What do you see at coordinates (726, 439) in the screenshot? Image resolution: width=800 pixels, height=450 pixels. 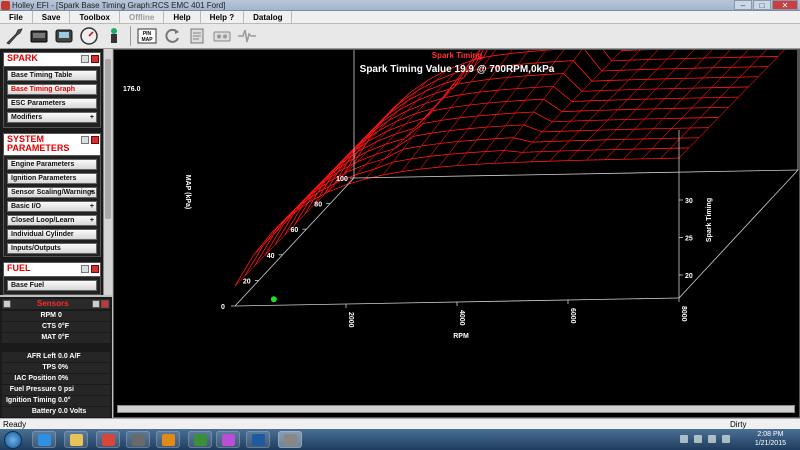 I see `tray-volume-icon` at bounding box center [726, 439].